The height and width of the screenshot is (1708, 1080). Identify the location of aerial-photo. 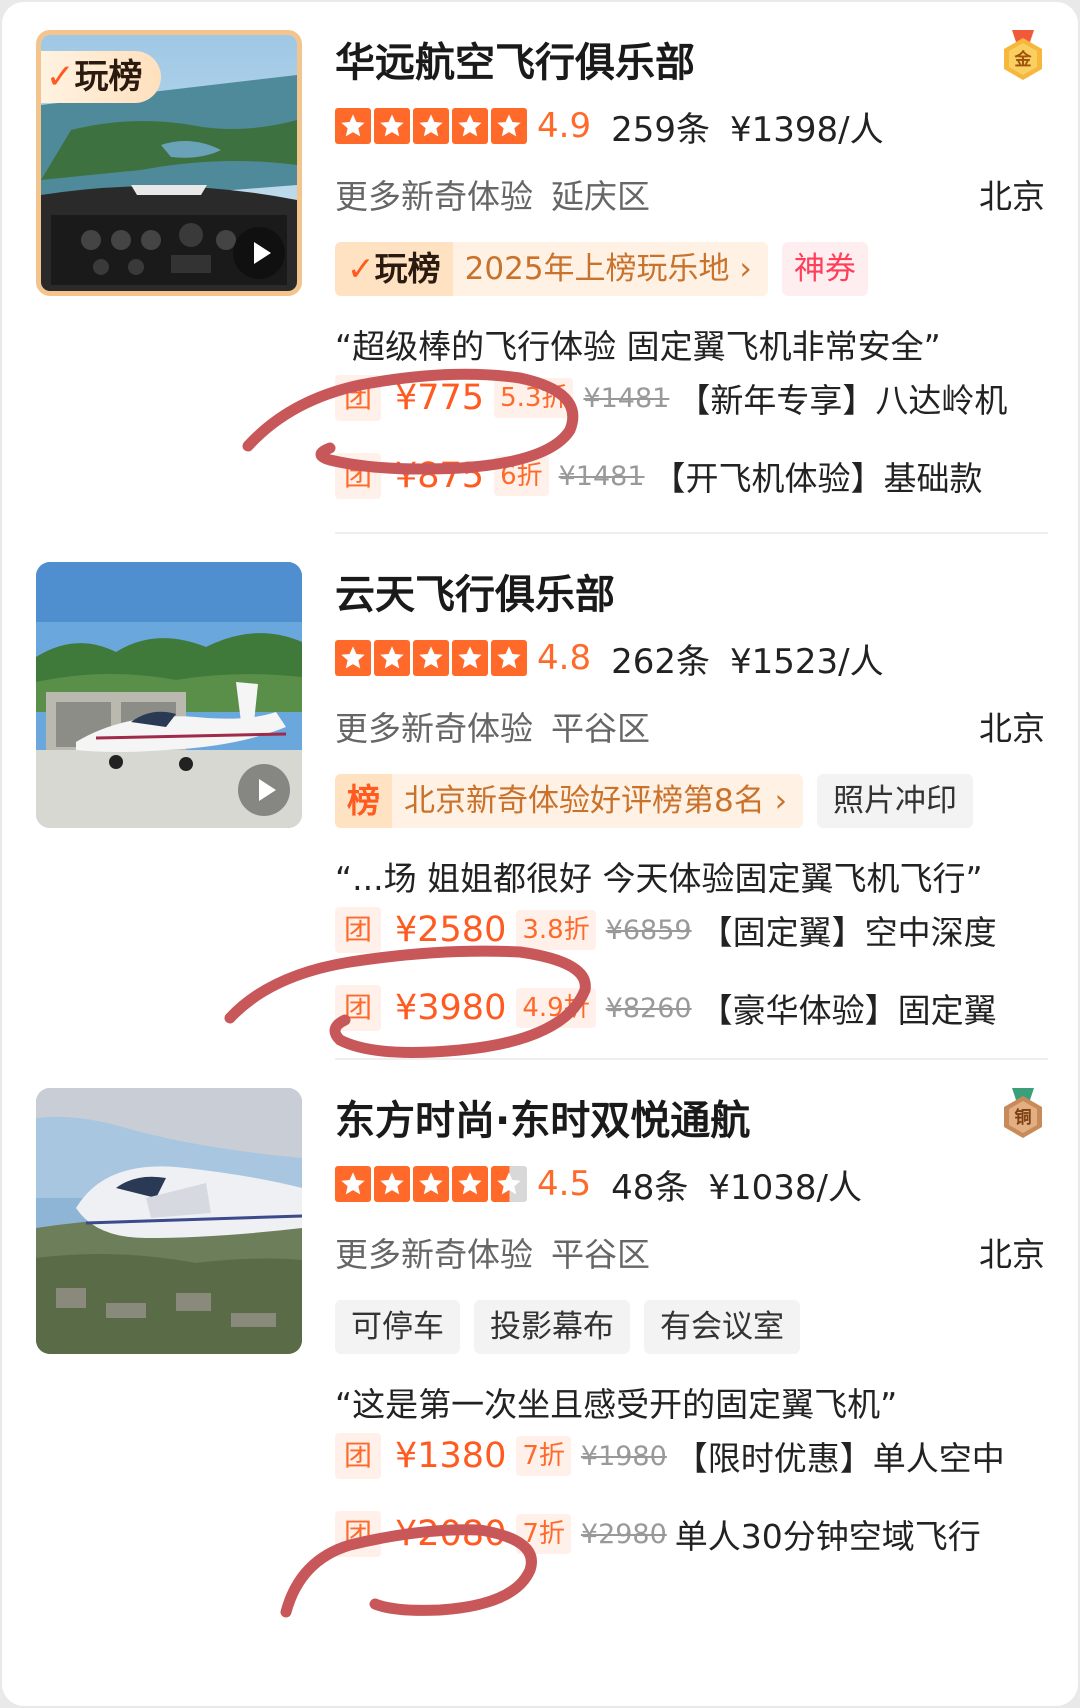
(169, 1221).